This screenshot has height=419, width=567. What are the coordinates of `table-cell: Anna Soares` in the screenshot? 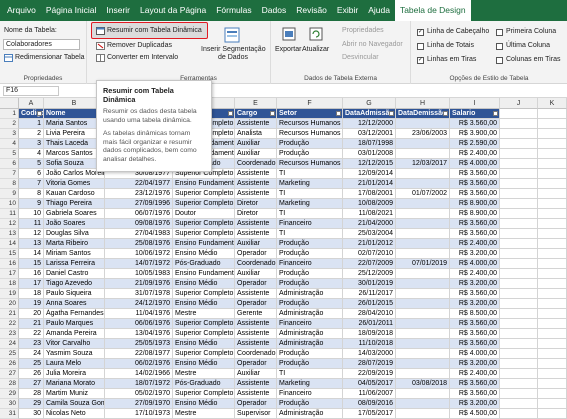 It's located at (74, 304).